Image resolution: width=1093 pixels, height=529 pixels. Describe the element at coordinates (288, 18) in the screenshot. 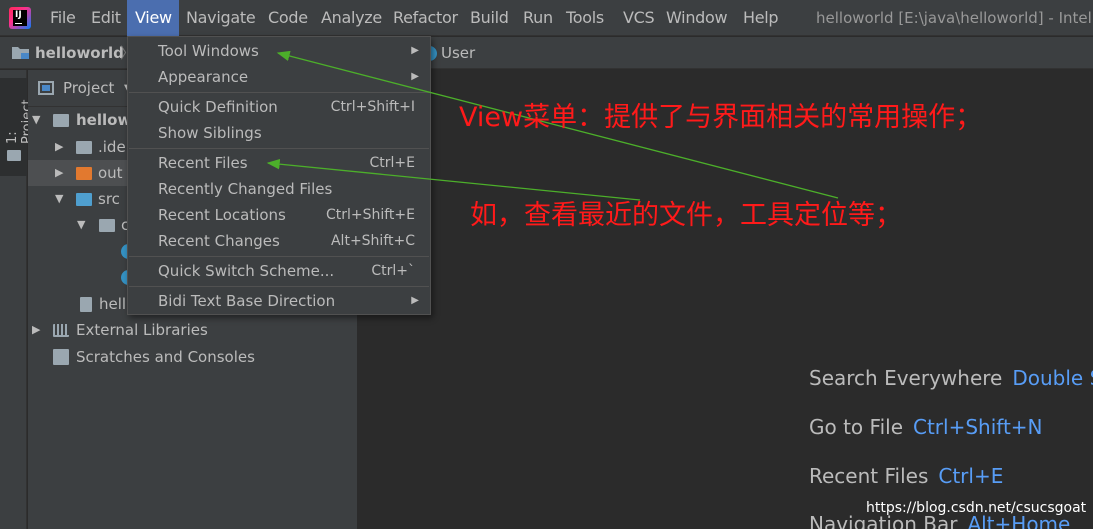

I see `menu-code: Code` at that location.